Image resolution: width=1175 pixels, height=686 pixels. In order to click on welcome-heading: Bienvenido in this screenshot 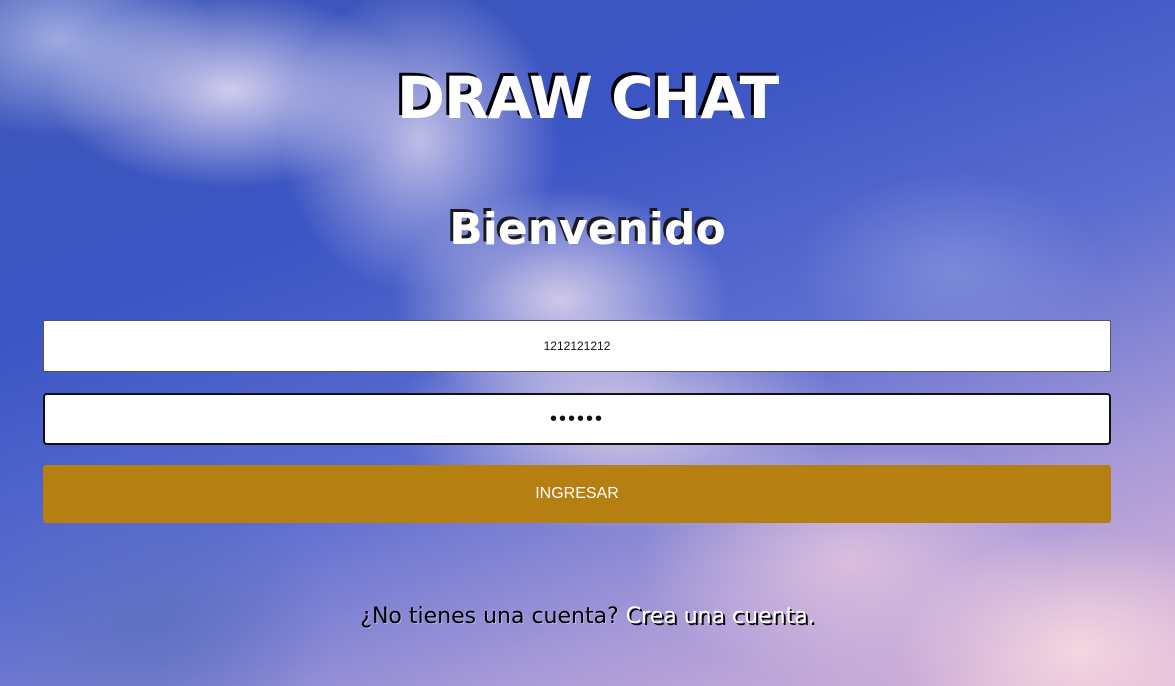, I will do `click(587, 229)`.